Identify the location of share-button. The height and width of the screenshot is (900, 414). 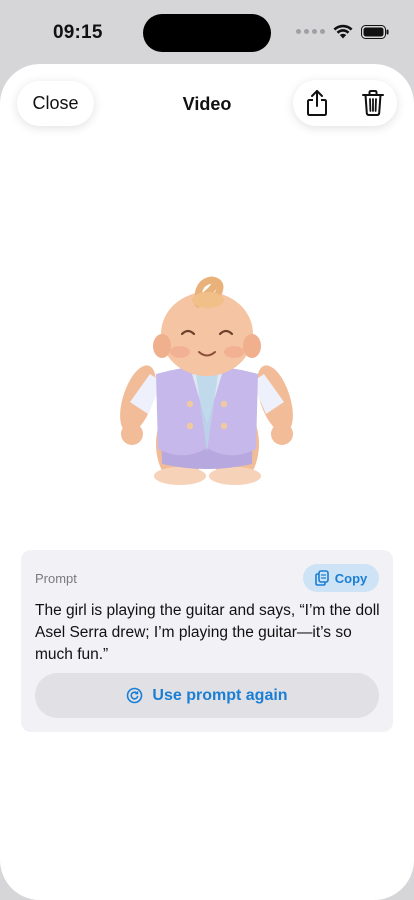
(317, 103).